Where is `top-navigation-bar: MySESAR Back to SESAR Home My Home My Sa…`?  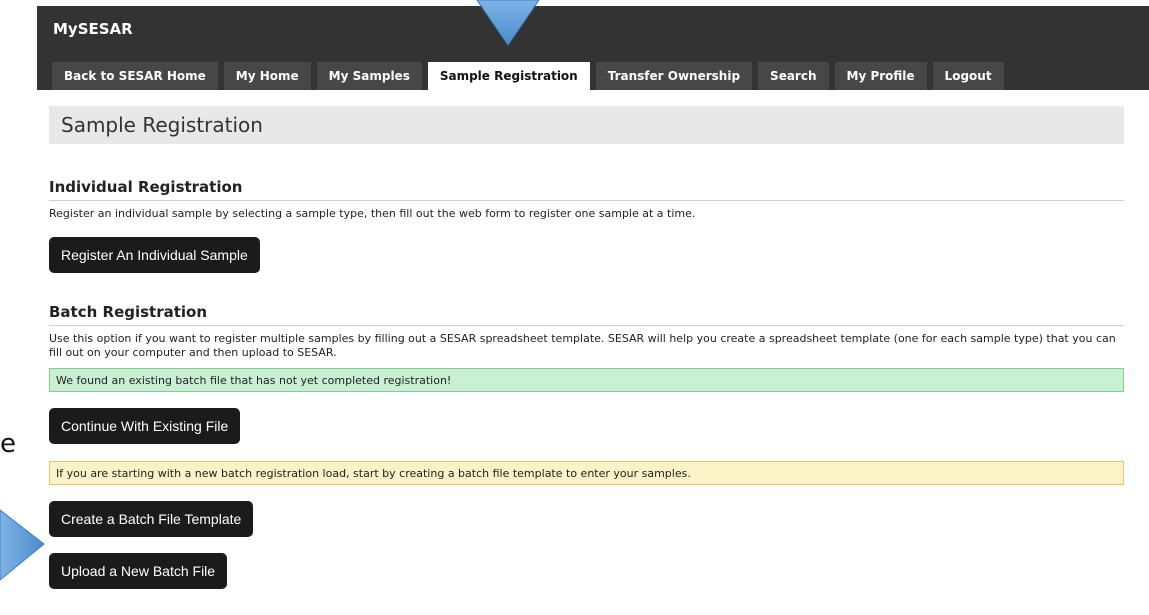
top-navigation-bar: MySESAR Back to SESAR Home My Home My Sa… is located at coordinates (593, 49).